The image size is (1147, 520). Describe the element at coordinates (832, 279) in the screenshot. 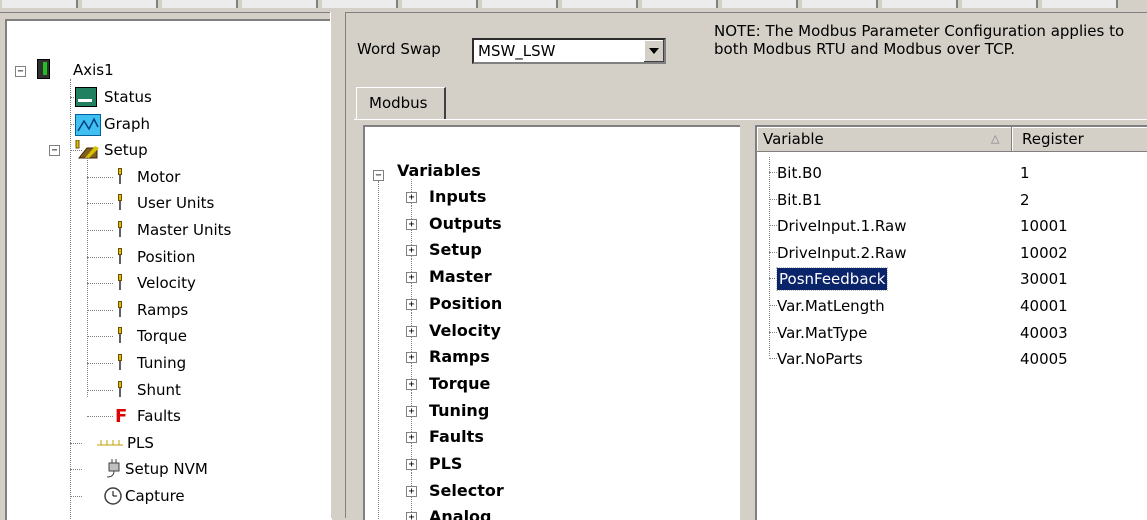

I see `cell-variable: PosnFeedback` at that location.